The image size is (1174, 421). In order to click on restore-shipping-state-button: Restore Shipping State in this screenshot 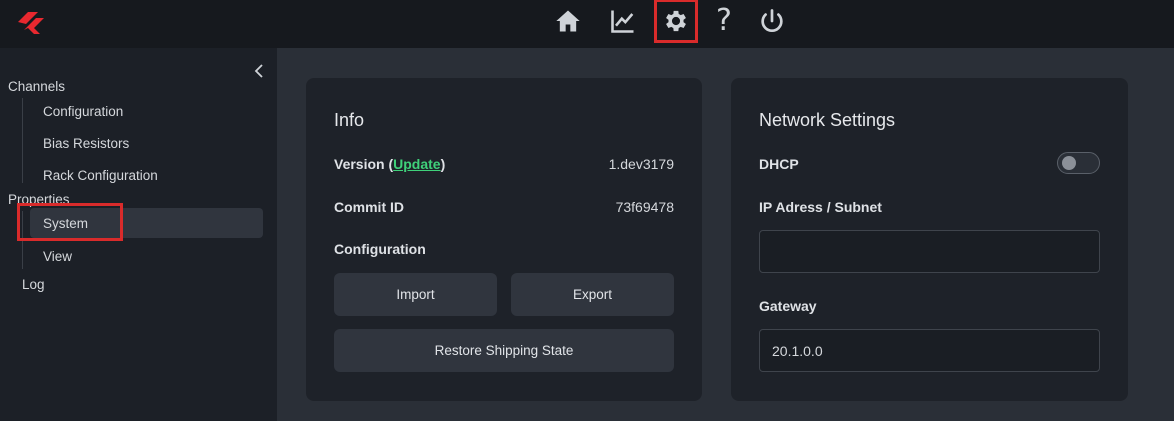, I will do `click(504, 350)`.